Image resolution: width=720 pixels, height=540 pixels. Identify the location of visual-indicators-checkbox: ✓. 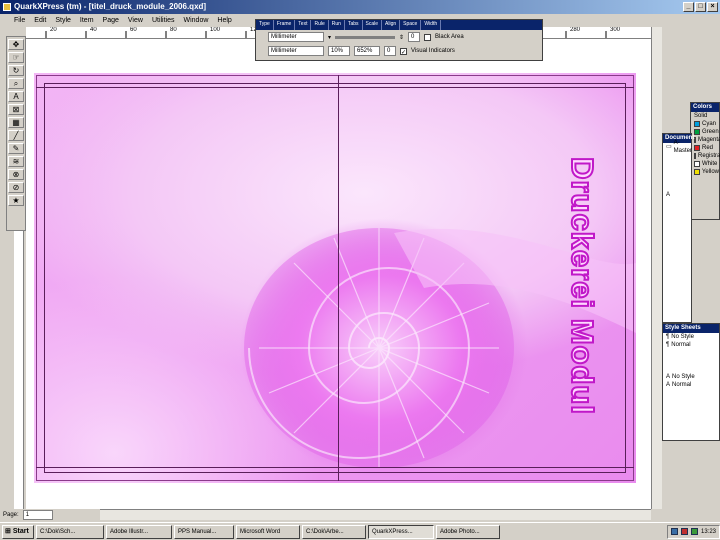
(403, 51).